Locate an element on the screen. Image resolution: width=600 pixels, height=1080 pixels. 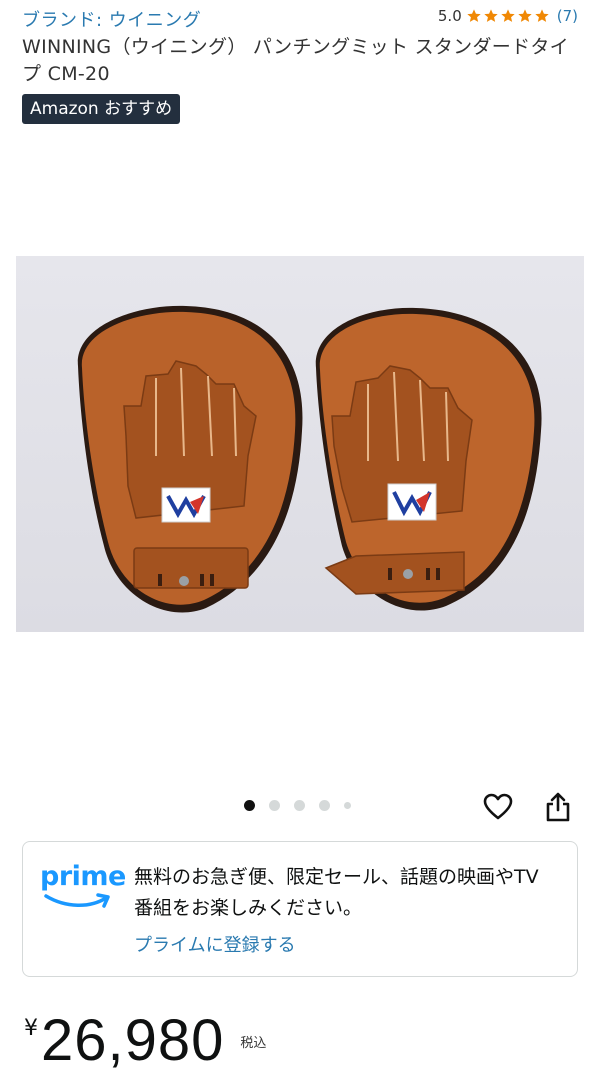
price-amount: 26,980 is located at coordinates (133, 1040).